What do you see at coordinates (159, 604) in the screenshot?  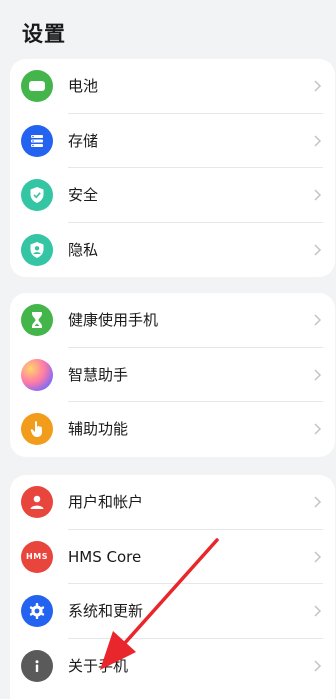 I see `annotation-arrow-icon` at bounding box center [159, 604].